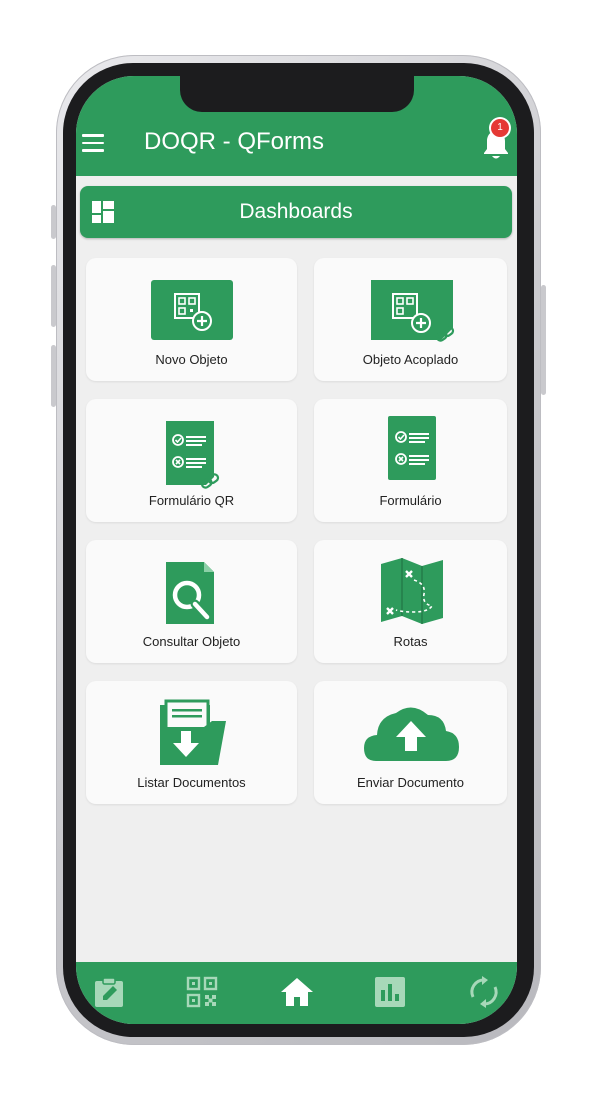 The image size is (600, 1100). Describe the element at coordinates (53, 296) in the screenshot. I see `phone-side-button-volume-up` at that location.